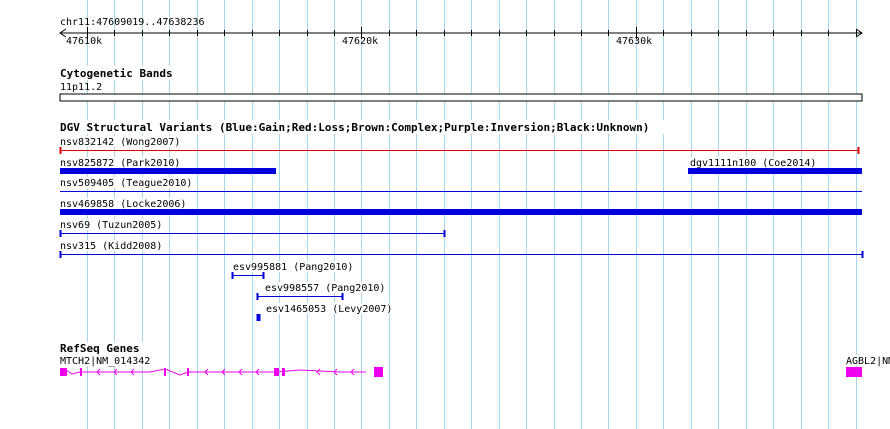  Describe the element at coordinates (132, 22) in the screenshot. I see `ruler-position-label: chr11:47609019..47638236` at that location.